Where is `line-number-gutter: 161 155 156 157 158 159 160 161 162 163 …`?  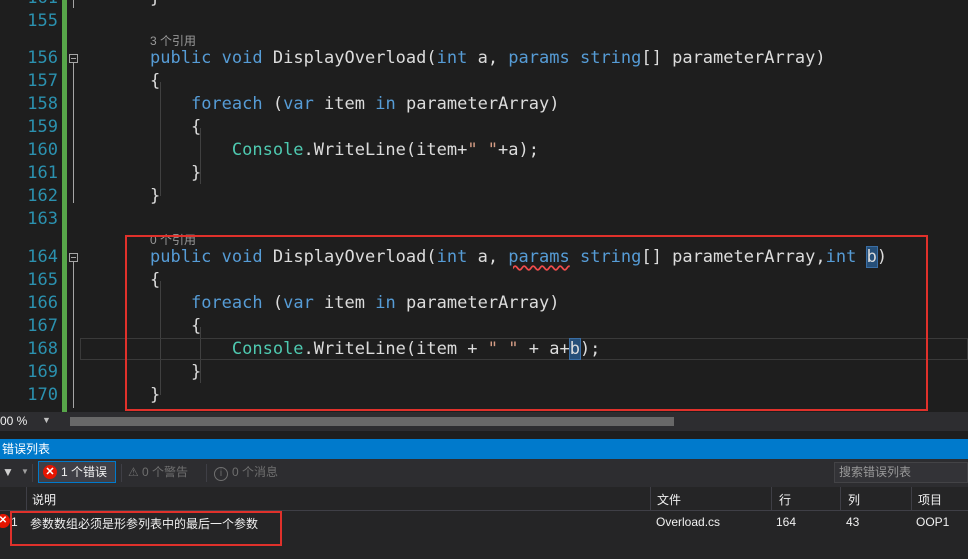 line-number-gutter: 161 155 156 157 158 159 160 161 162 163 … is located at coordinates (31, 206).